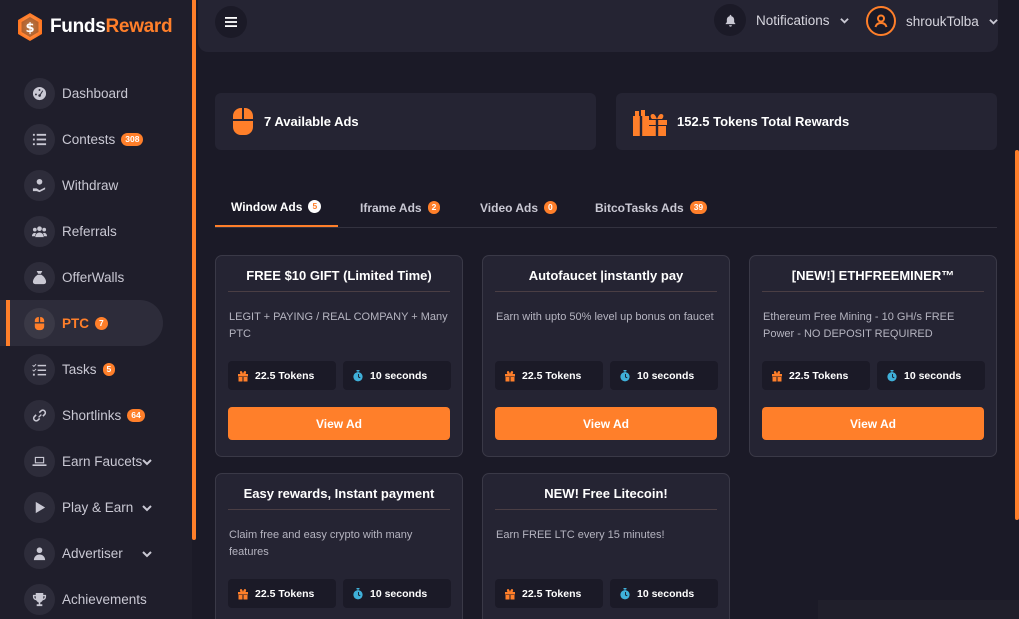 The image size is (1019, 619). I want to click on sidebar-item-play-earn: Play & Earn, so click(96, 507).